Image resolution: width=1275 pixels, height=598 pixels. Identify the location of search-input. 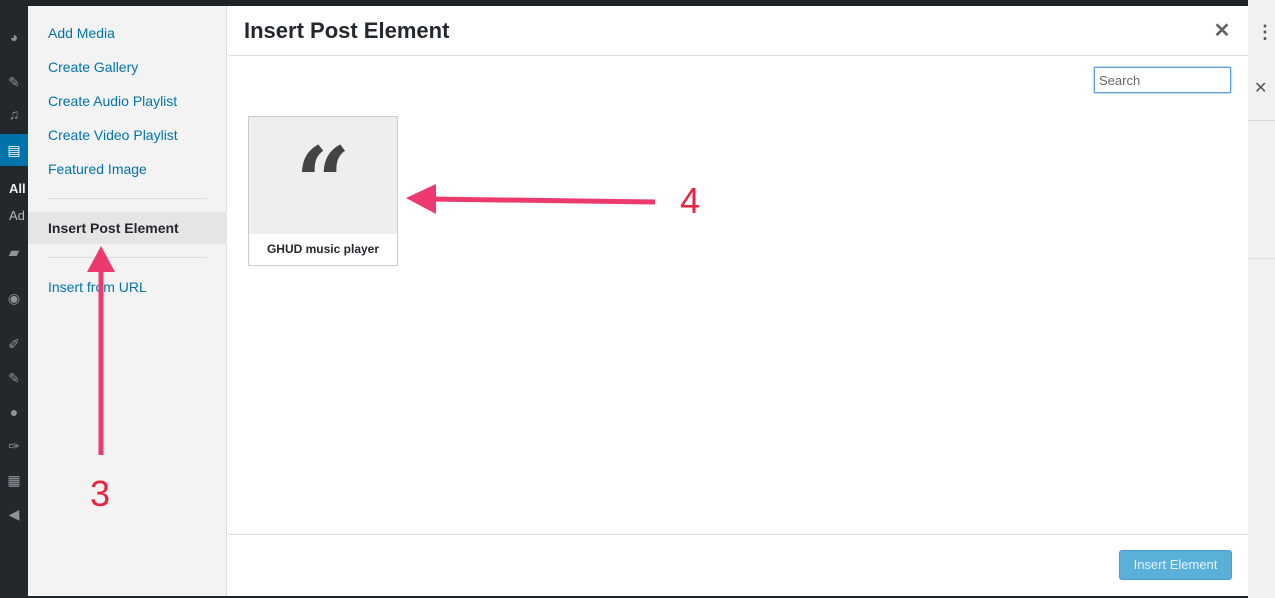
(1162, 80).